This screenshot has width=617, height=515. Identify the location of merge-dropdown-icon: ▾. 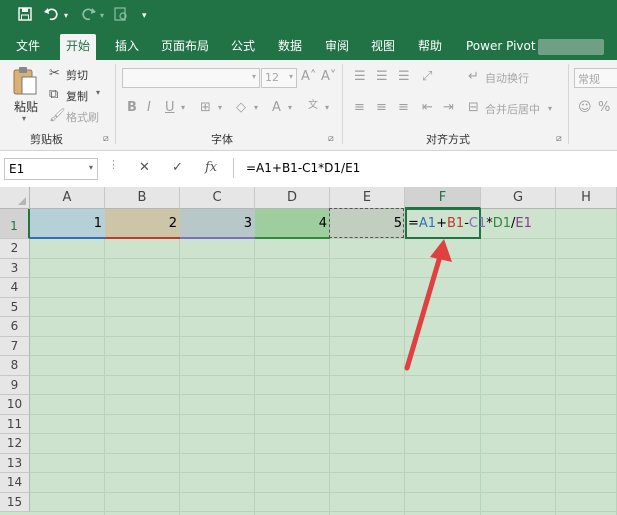
(550, 109).